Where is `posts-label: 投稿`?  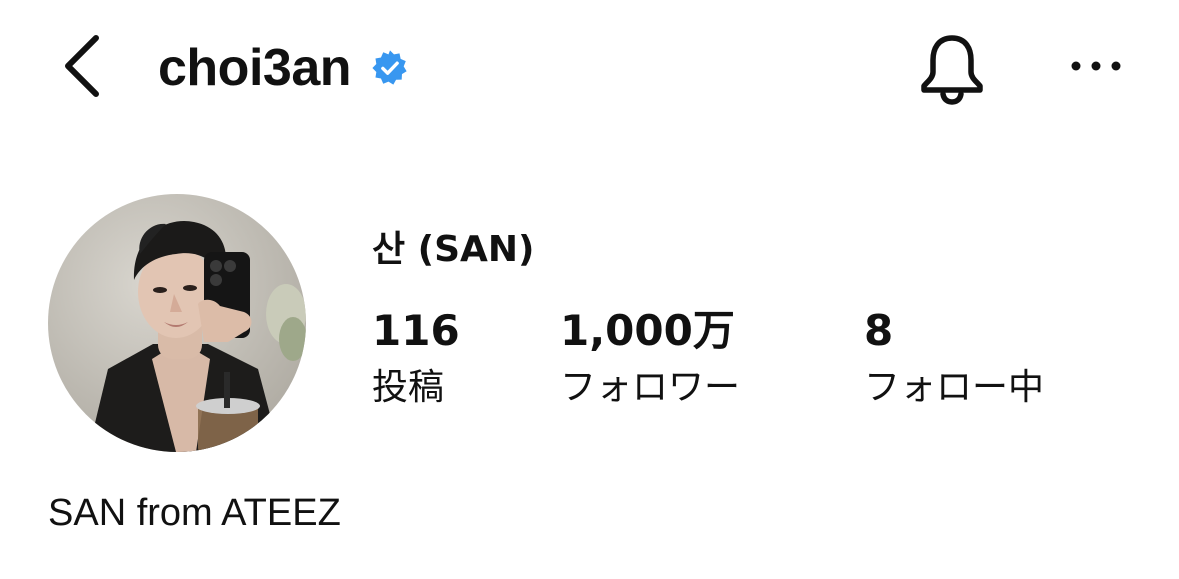
posts-label: 投稿 is located at coordinates (408, 387).